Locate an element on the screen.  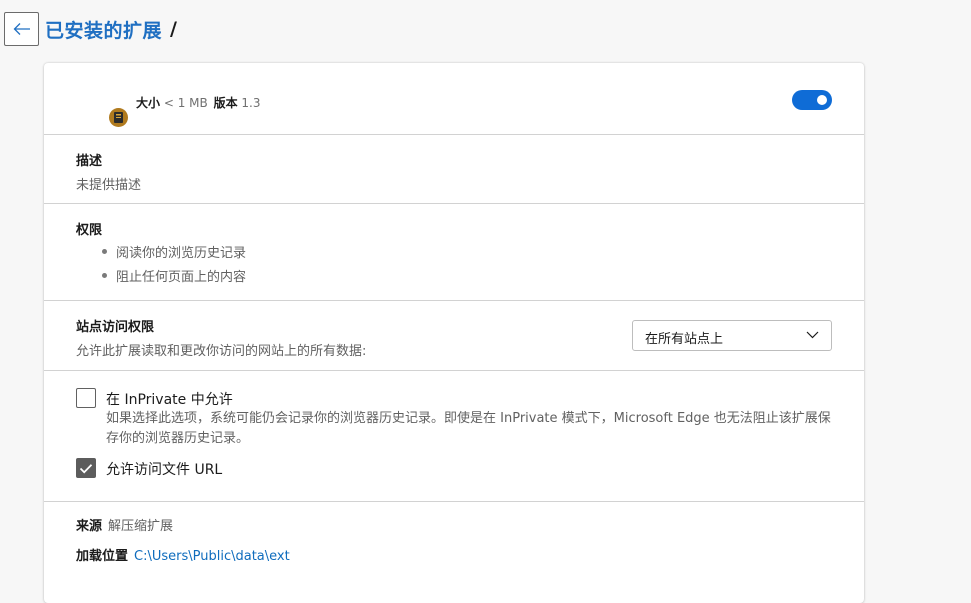
load-location-row: 加载位置 C:\Users\Public\data\ext is located at coordinates (183, 554).